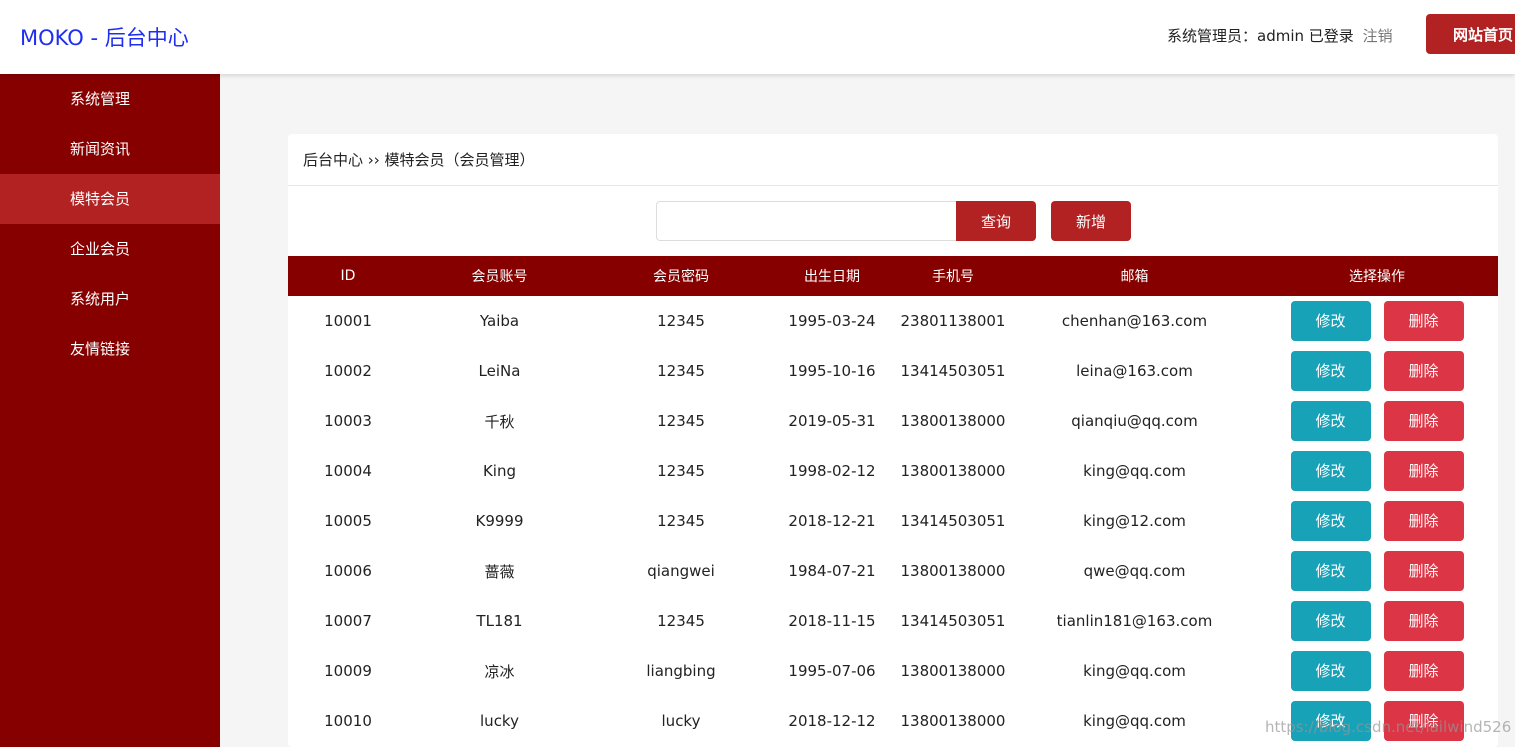 The image size is (1515, 747). I want to click on table-cell: 1995-03-24, so click(832, 321).